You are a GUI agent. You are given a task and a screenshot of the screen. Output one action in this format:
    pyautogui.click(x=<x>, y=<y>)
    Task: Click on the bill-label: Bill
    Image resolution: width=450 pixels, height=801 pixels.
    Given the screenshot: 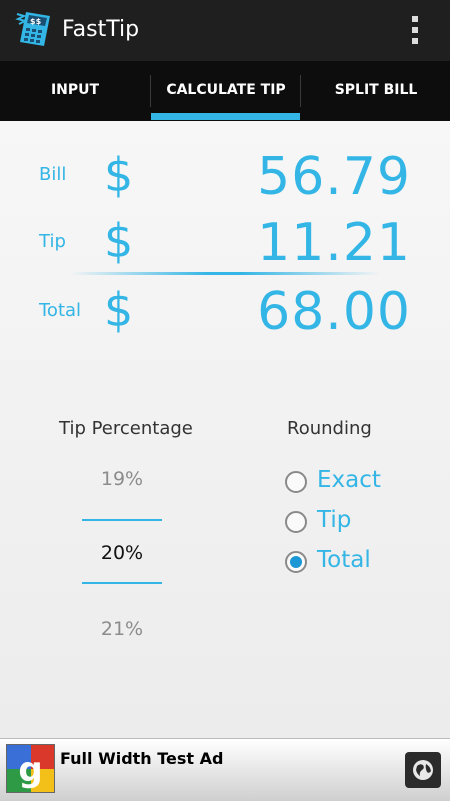 What is the action you would take?
    pyautogui.click(x=53, y=174)
    